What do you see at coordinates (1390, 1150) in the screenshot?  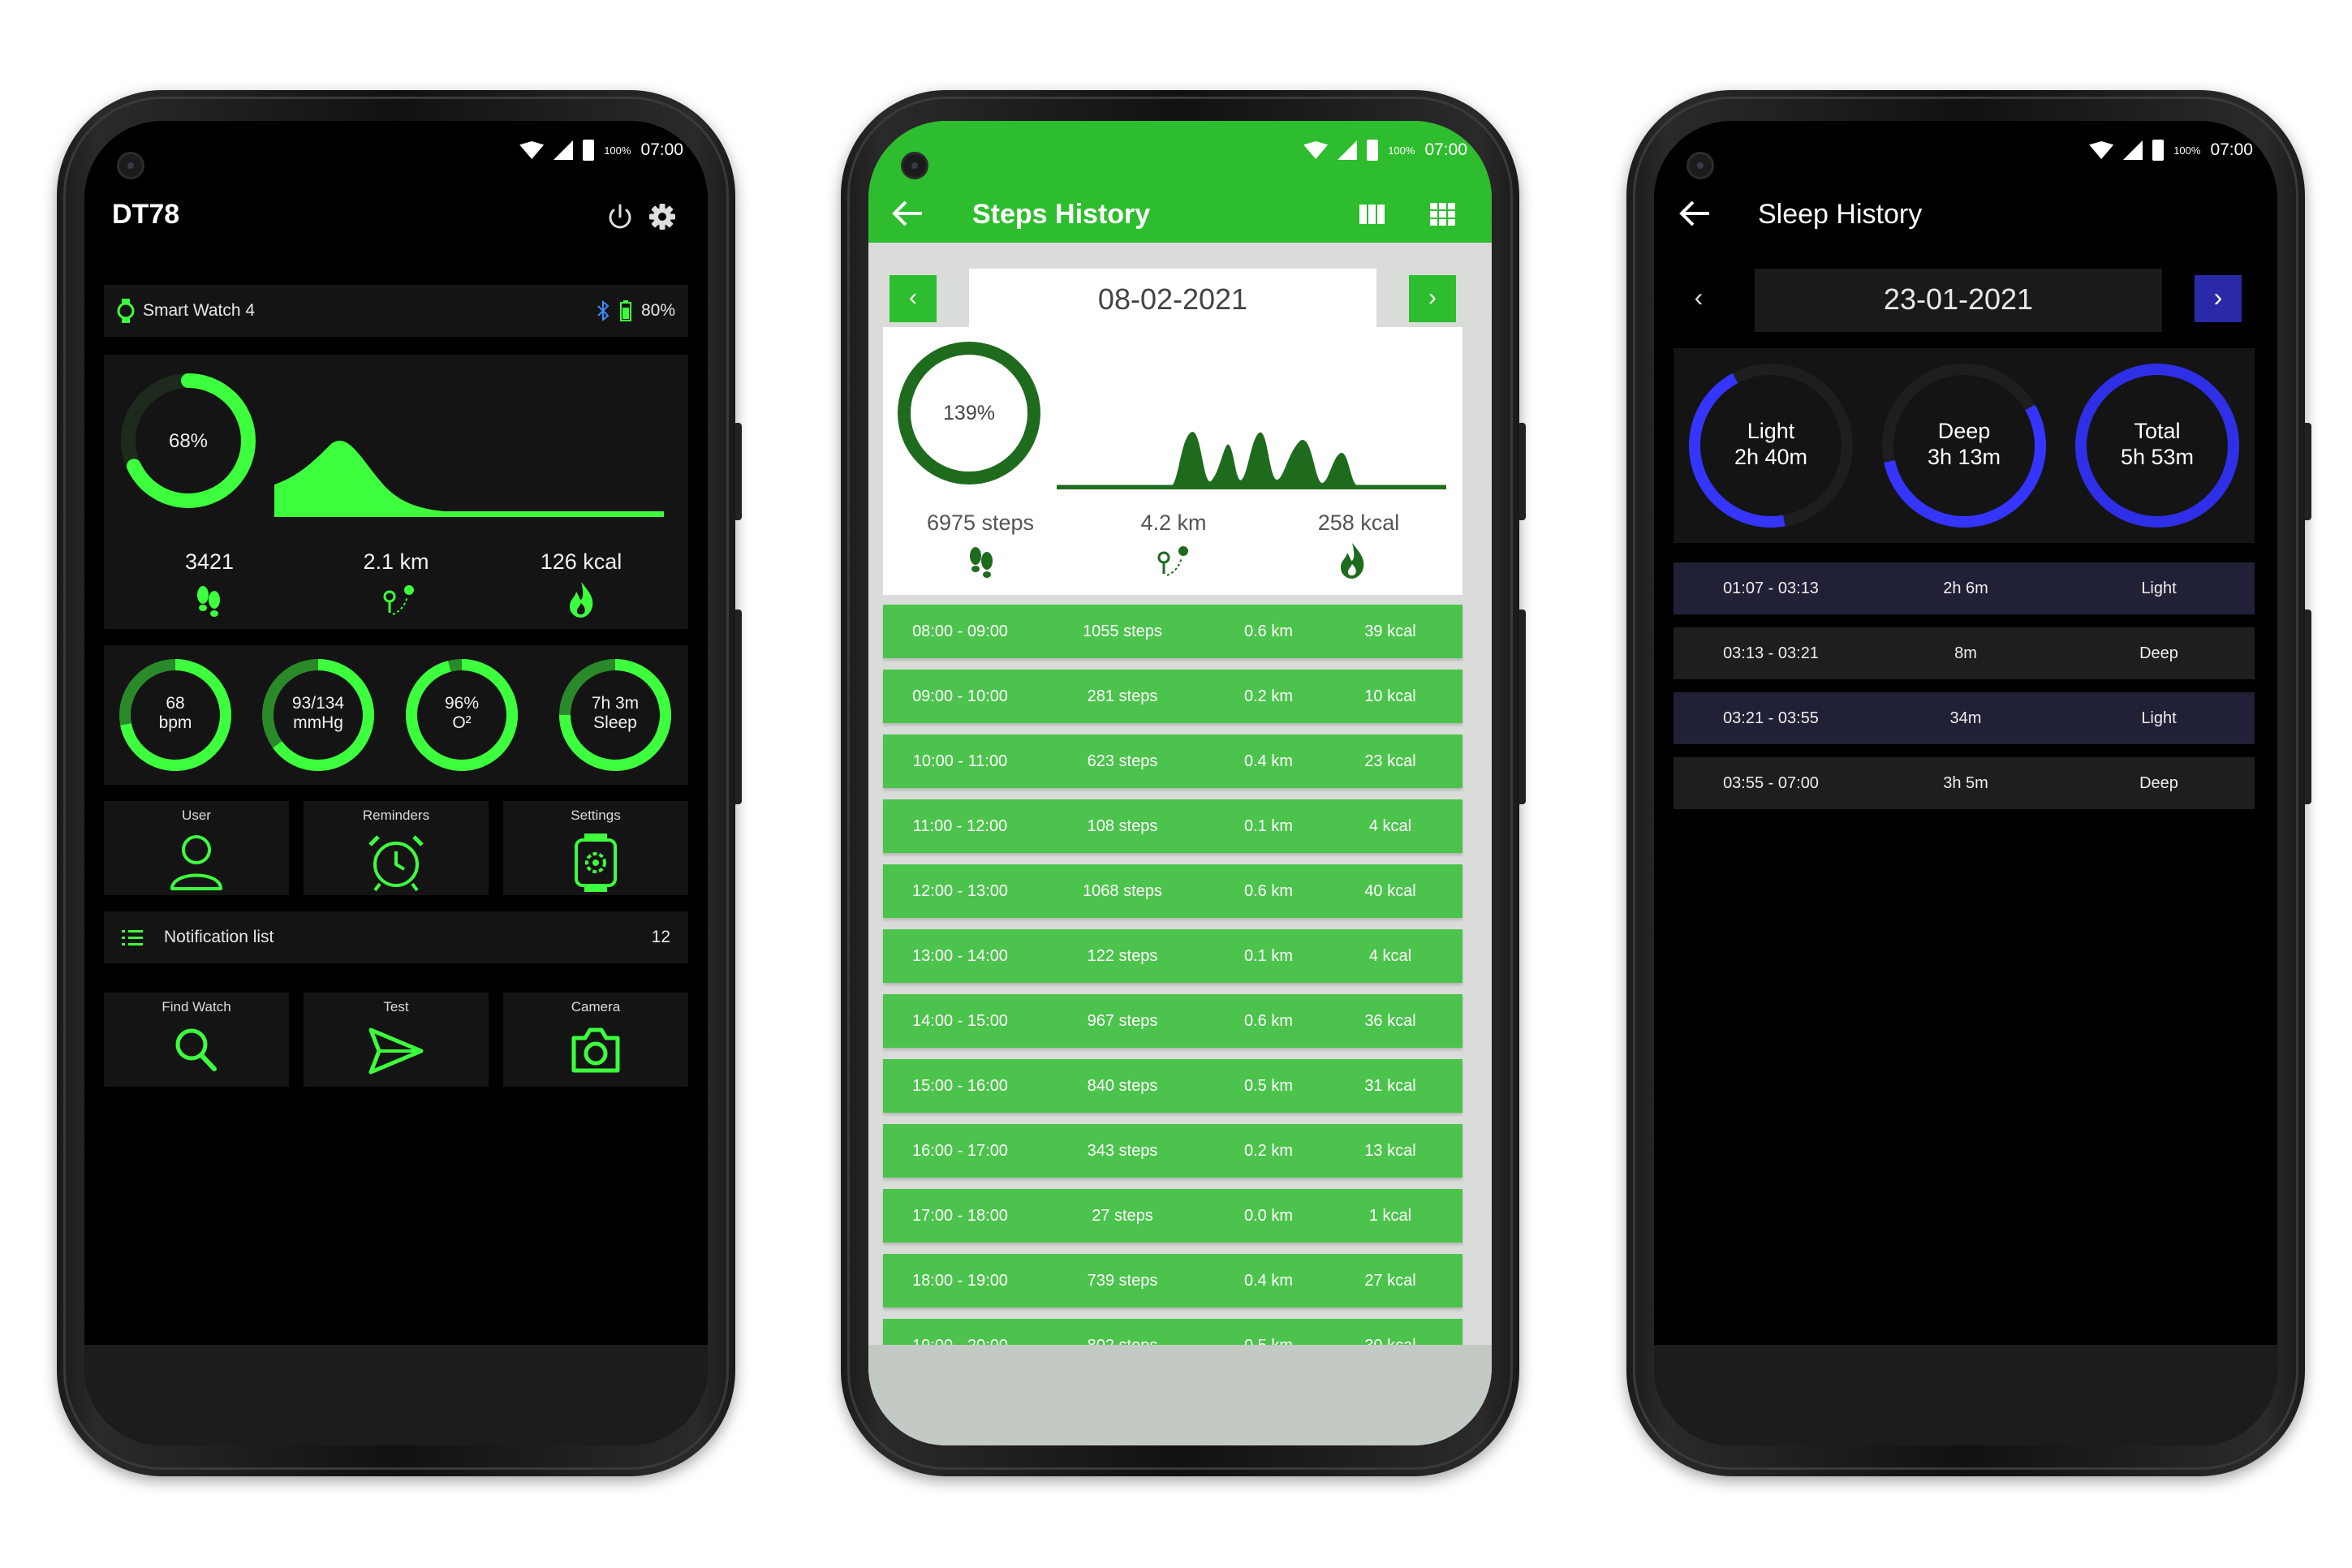 I see `hour-calories: 13 kcal` at bounding box center [1390, 1150].